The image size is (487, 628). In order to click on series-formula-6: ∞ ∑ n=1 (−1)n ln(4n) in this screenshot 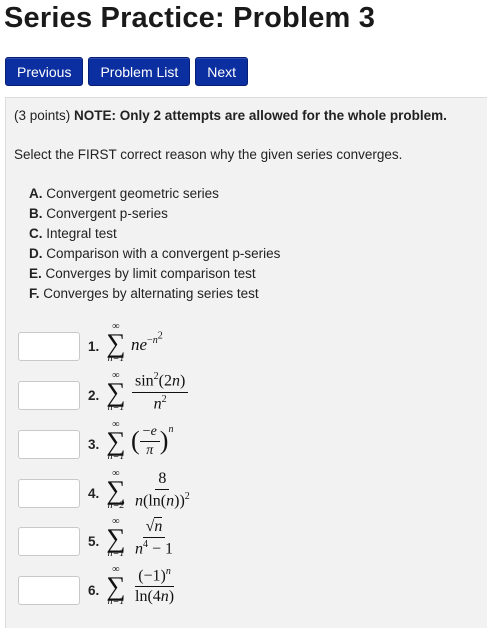, I will do `click(140, 586)`.